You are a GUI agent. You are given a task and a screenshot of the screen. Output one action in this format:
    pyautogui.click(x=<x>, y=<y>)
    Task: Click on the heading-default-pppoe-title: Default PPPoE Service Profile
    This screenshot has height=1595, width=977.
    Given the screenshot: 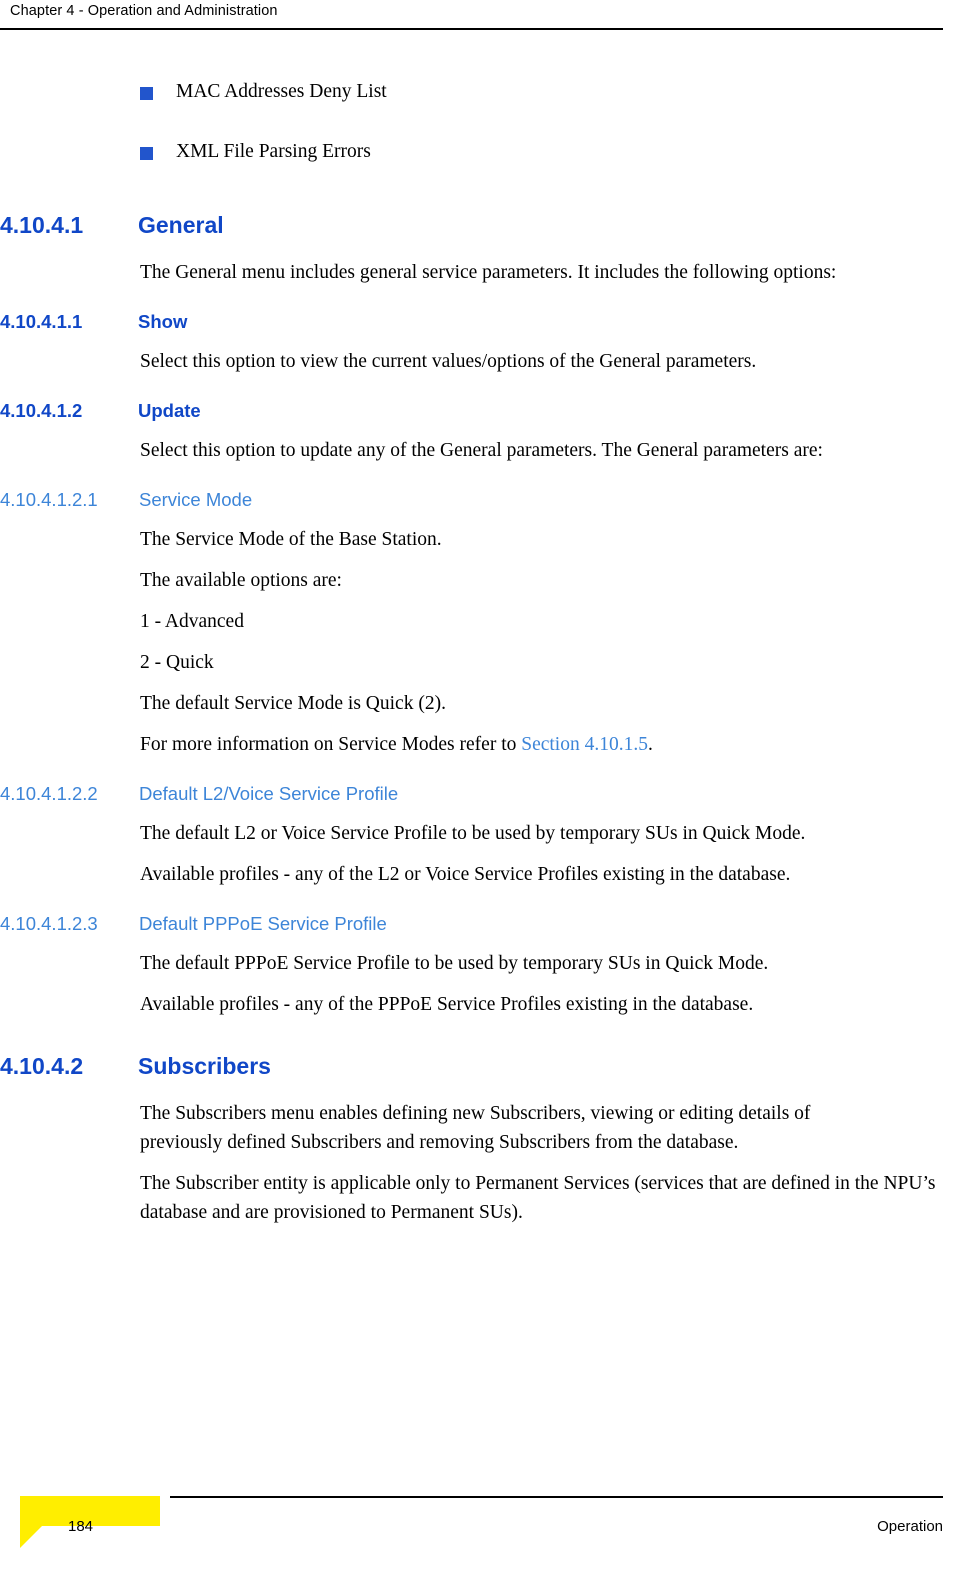 What is the action you would take?
    pyautogui.click(x=263, y=923)
    